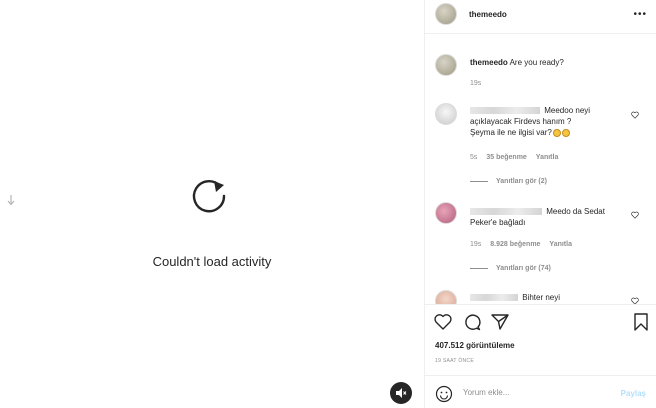 The width and height of the screenshot is (656, 408). I want to click on comment-text-line: Meedo da Sedat, so click(575, 211).